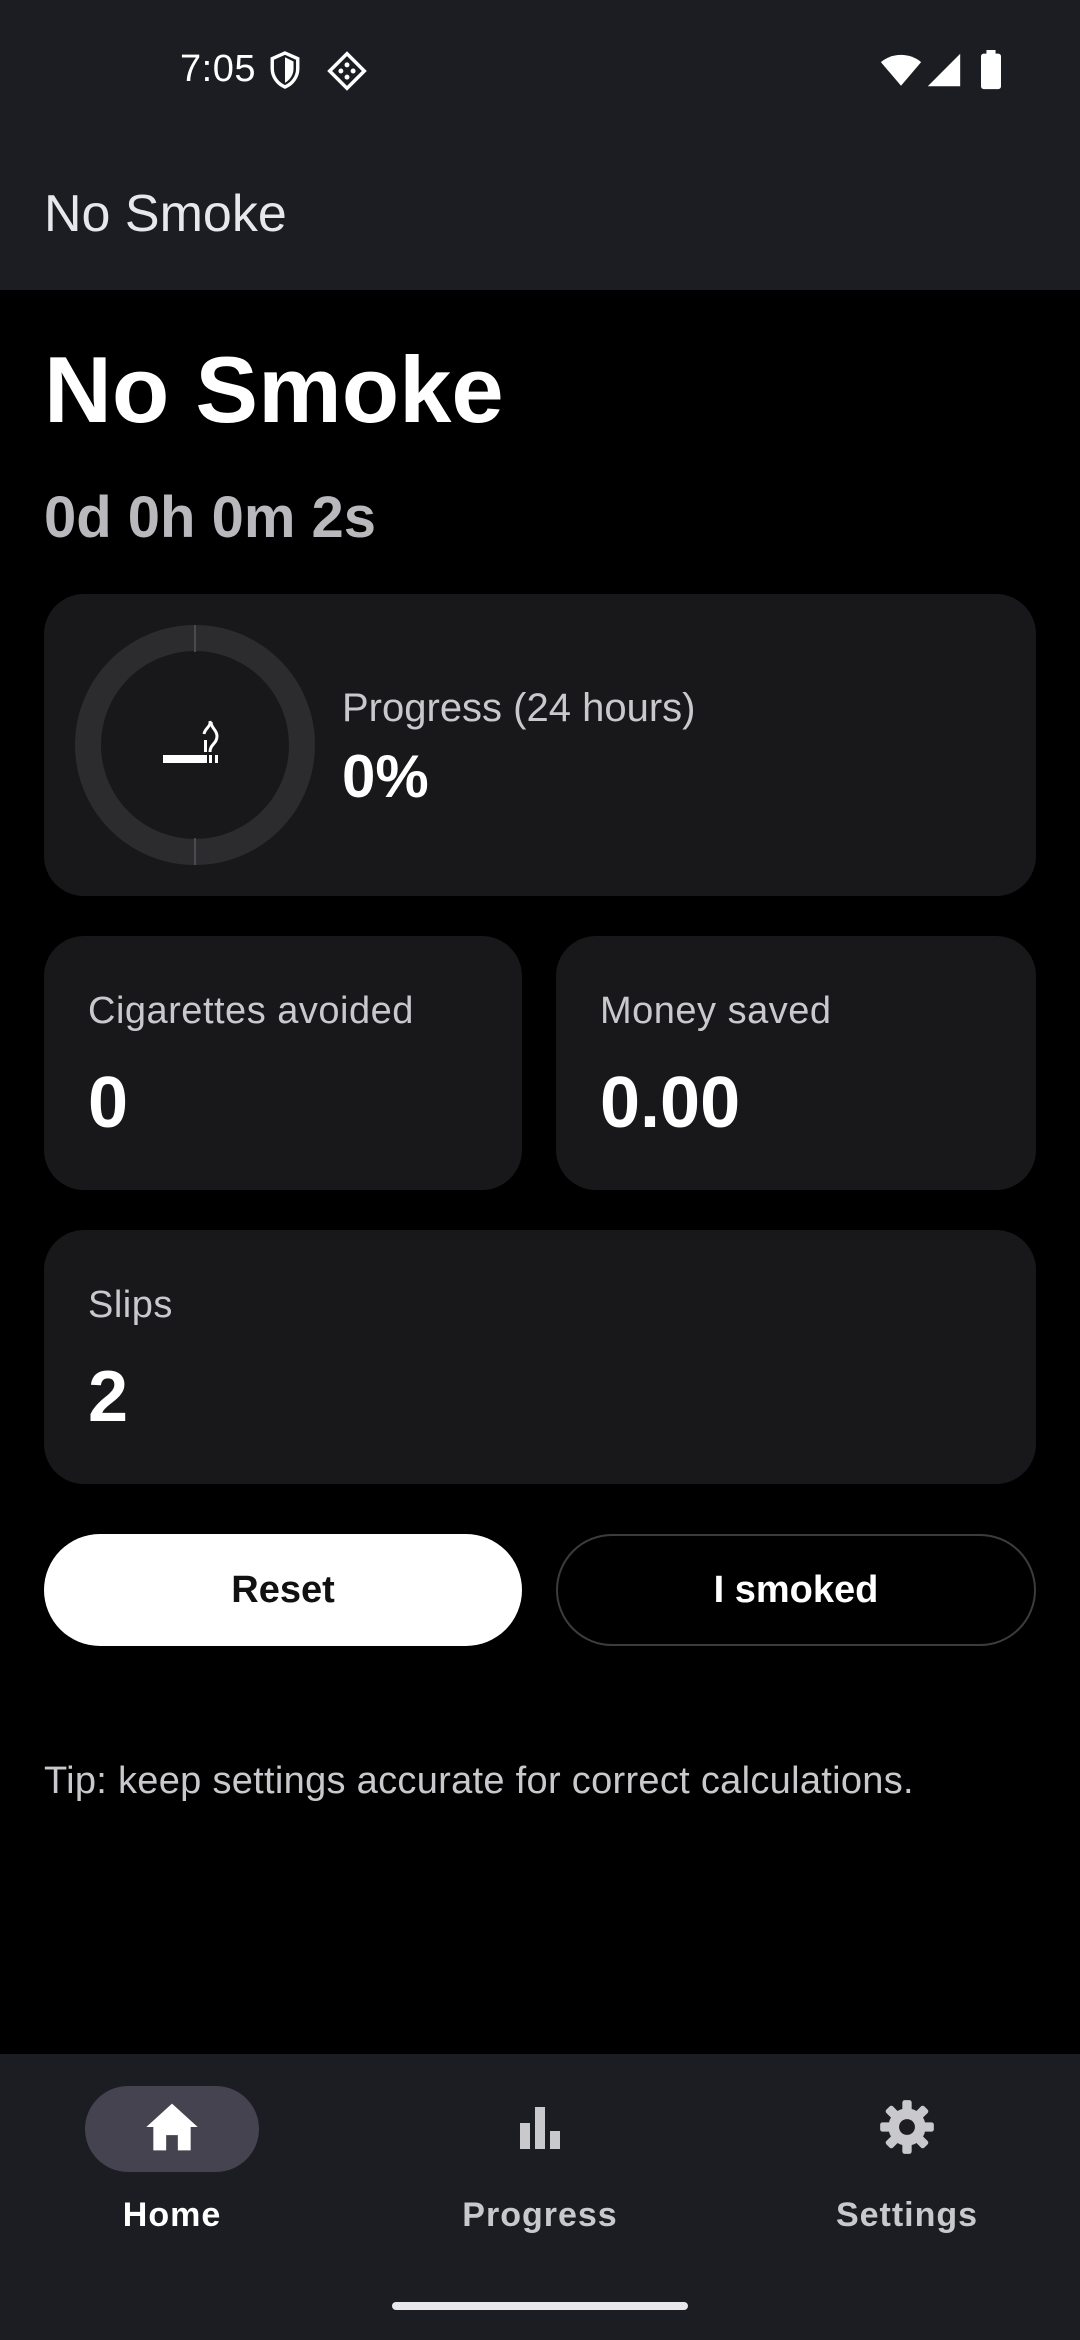 The image size is (1080, 2340). What do you see at coordinates (108, 1397) in the screenshot?
I see `slips-value: 2` at bounding box center [108, 1397].